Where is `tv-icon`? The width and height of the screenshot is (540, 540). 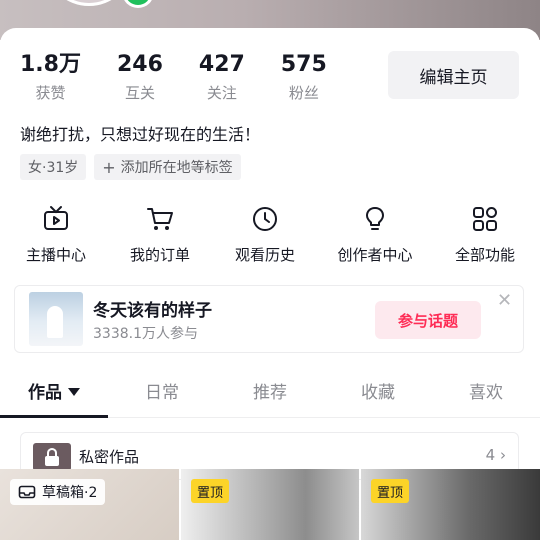
tv-icon is located at coordinates (56, 218).